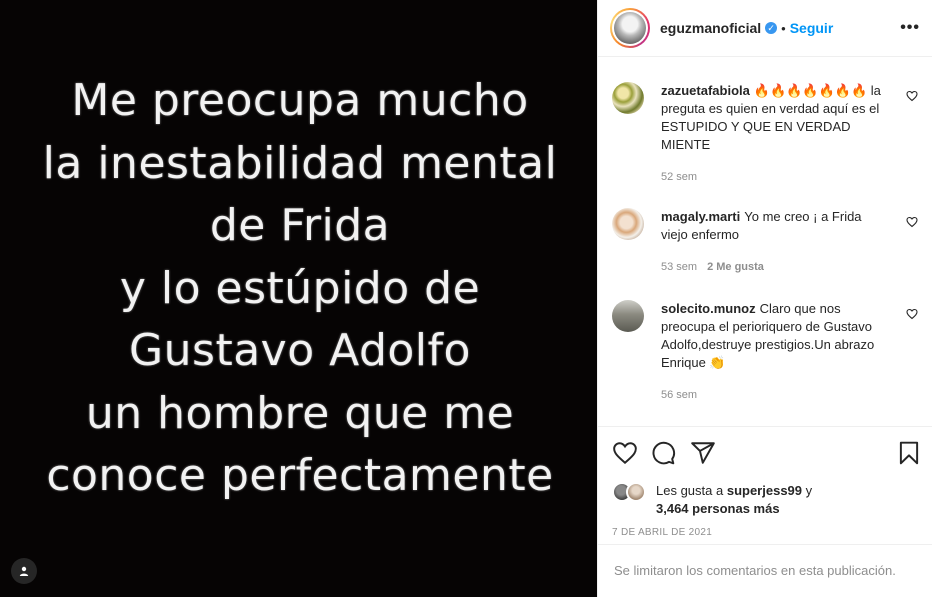 This screenshot has width=932, height=597. Describe the element at coordinates (909, 453) in the screenshot. I see `bookmark-icon` at that location.